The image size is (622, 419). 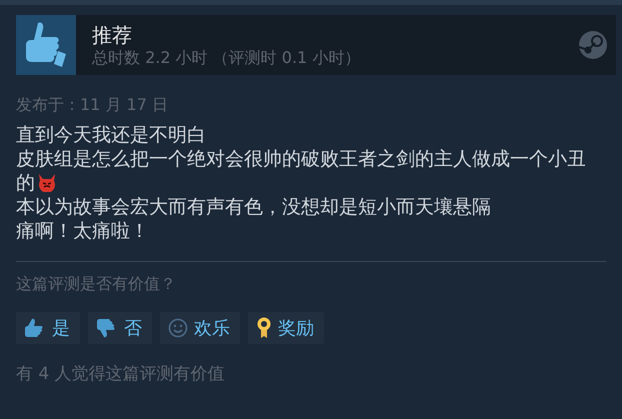 I want to click on helpful-question: 这篇评测是否有价值？, so click(x=96, y=284).